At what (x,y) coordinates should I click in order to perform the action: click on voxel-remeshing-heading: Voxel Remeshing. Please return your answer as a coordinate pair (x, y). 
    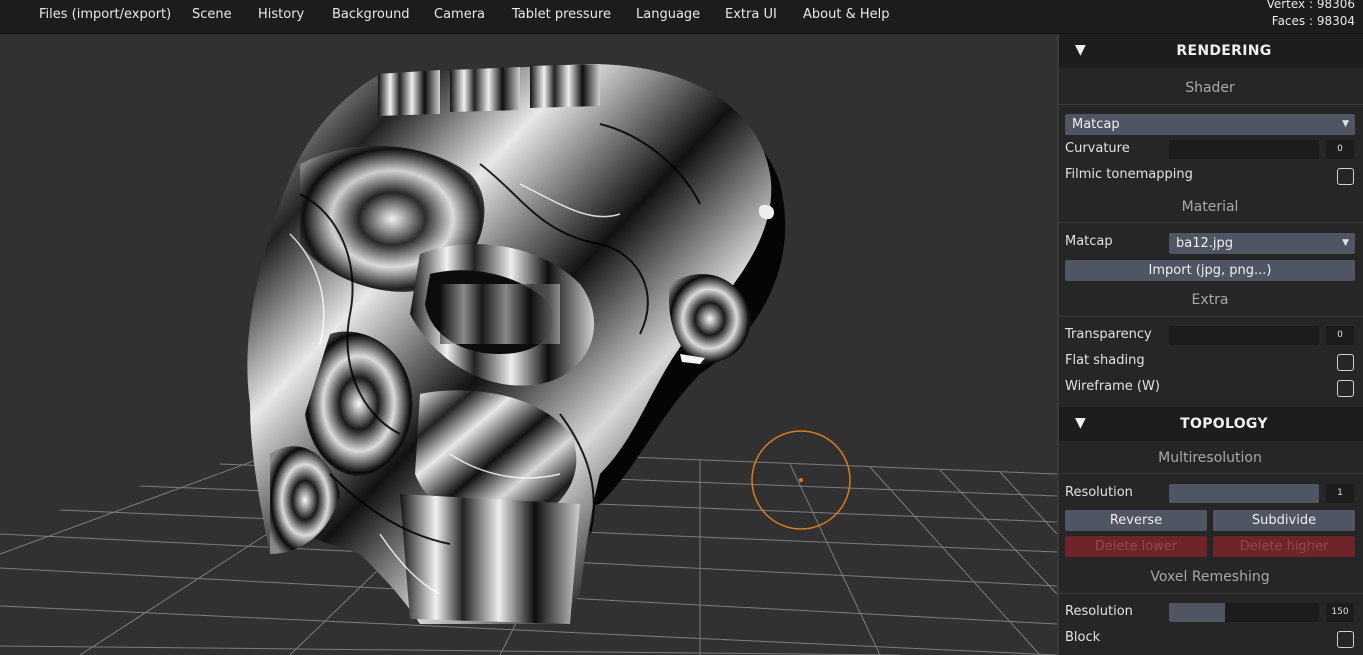
    Looking at the image, I should click on (1210, 577).